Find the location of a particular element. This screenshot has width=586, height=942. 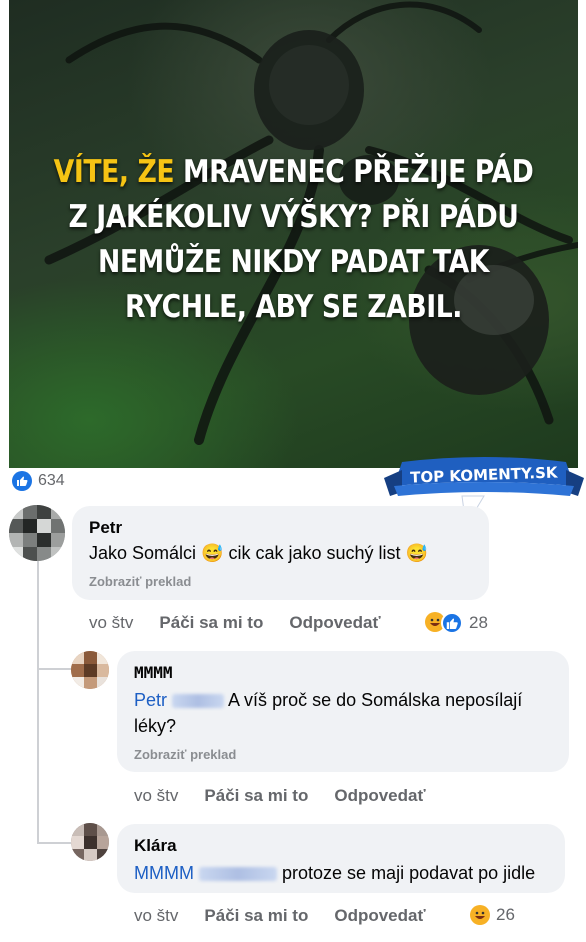

comment-text-line: léky? is located at coordinates (155, 726).